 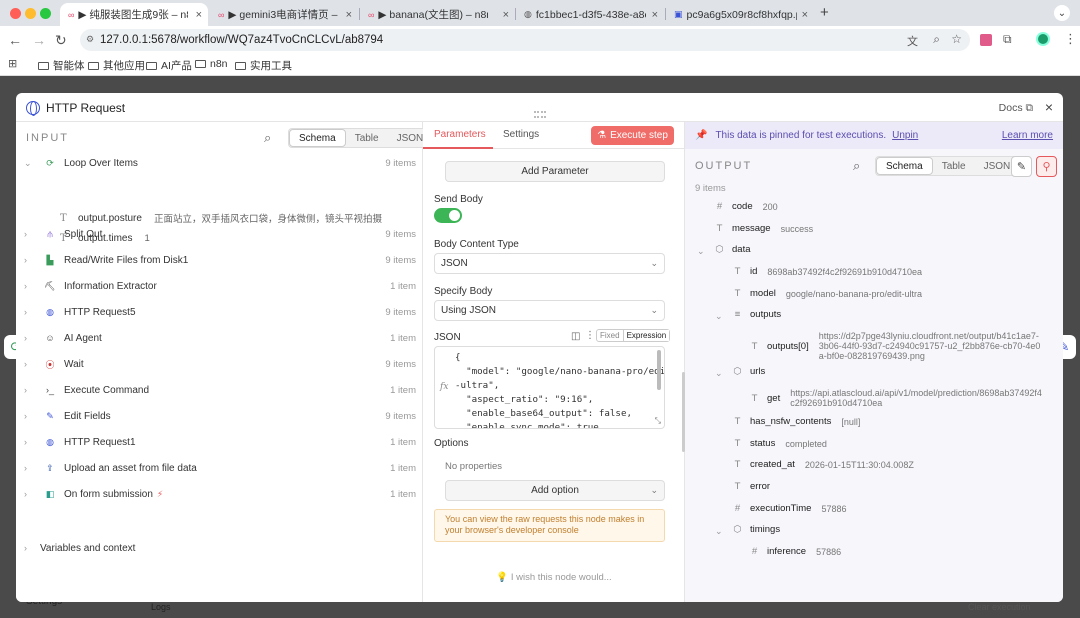 What do you see at coordinates (549, 263) in the screenshot?
I see `body-content-type-select: JSON ⌄` at bounding box center [549, 263].